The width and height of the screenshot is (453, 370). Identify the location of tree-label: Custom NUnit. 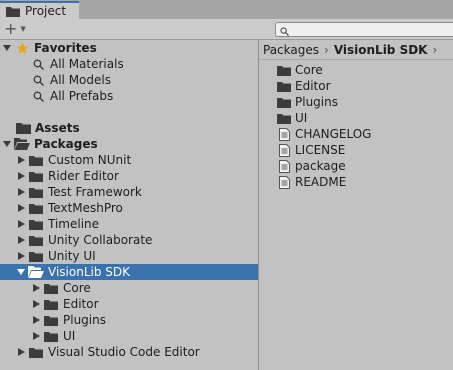
(90, 160).